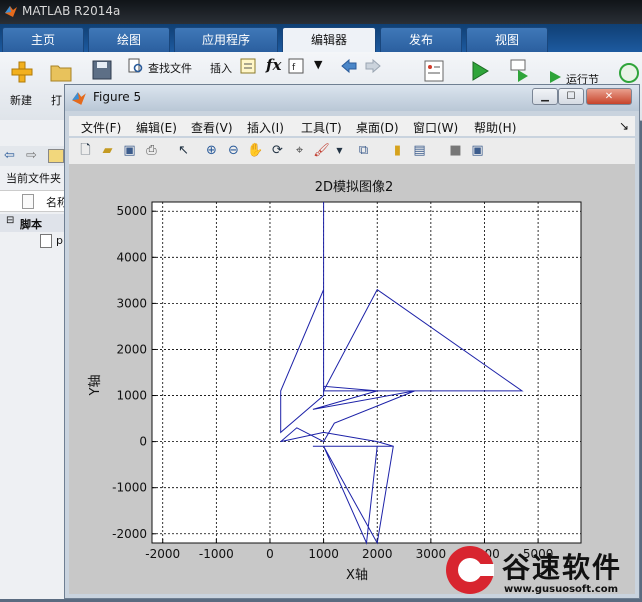 The image size is (642, 602). I want to click on new-button: 新建, so click(21, 100).